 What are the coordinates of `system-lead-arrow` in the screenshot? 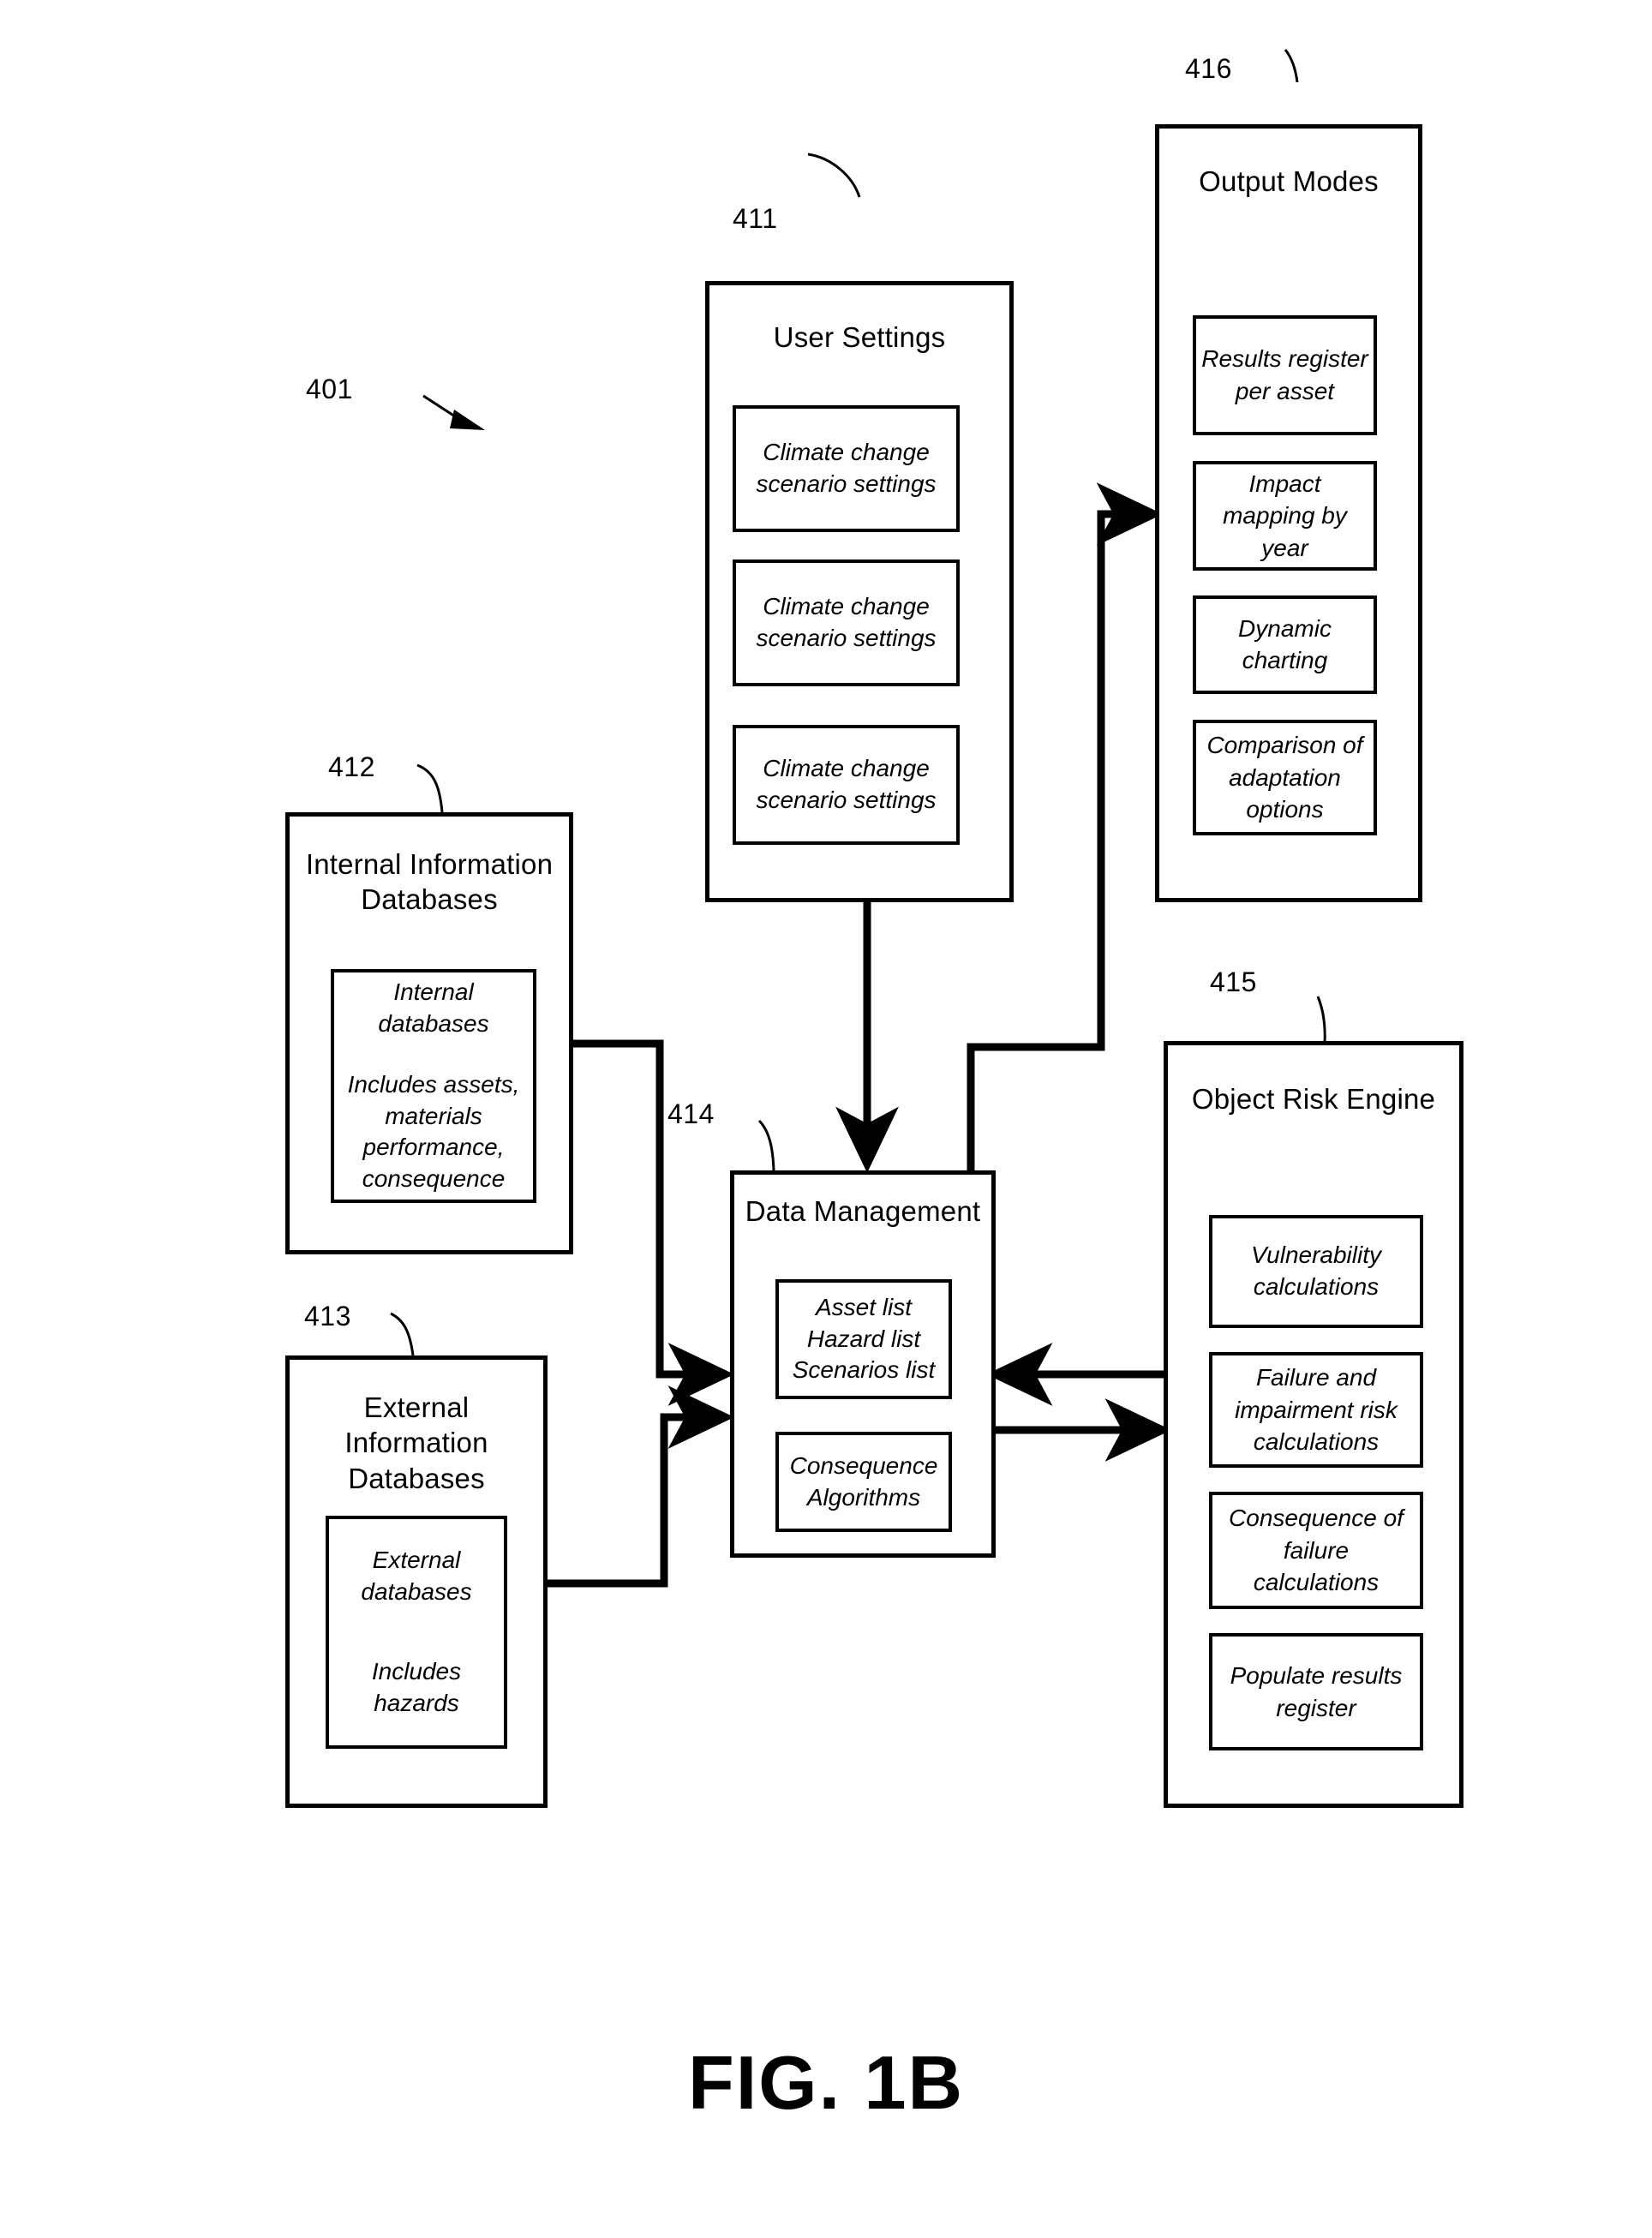 It's located at (453, 412).